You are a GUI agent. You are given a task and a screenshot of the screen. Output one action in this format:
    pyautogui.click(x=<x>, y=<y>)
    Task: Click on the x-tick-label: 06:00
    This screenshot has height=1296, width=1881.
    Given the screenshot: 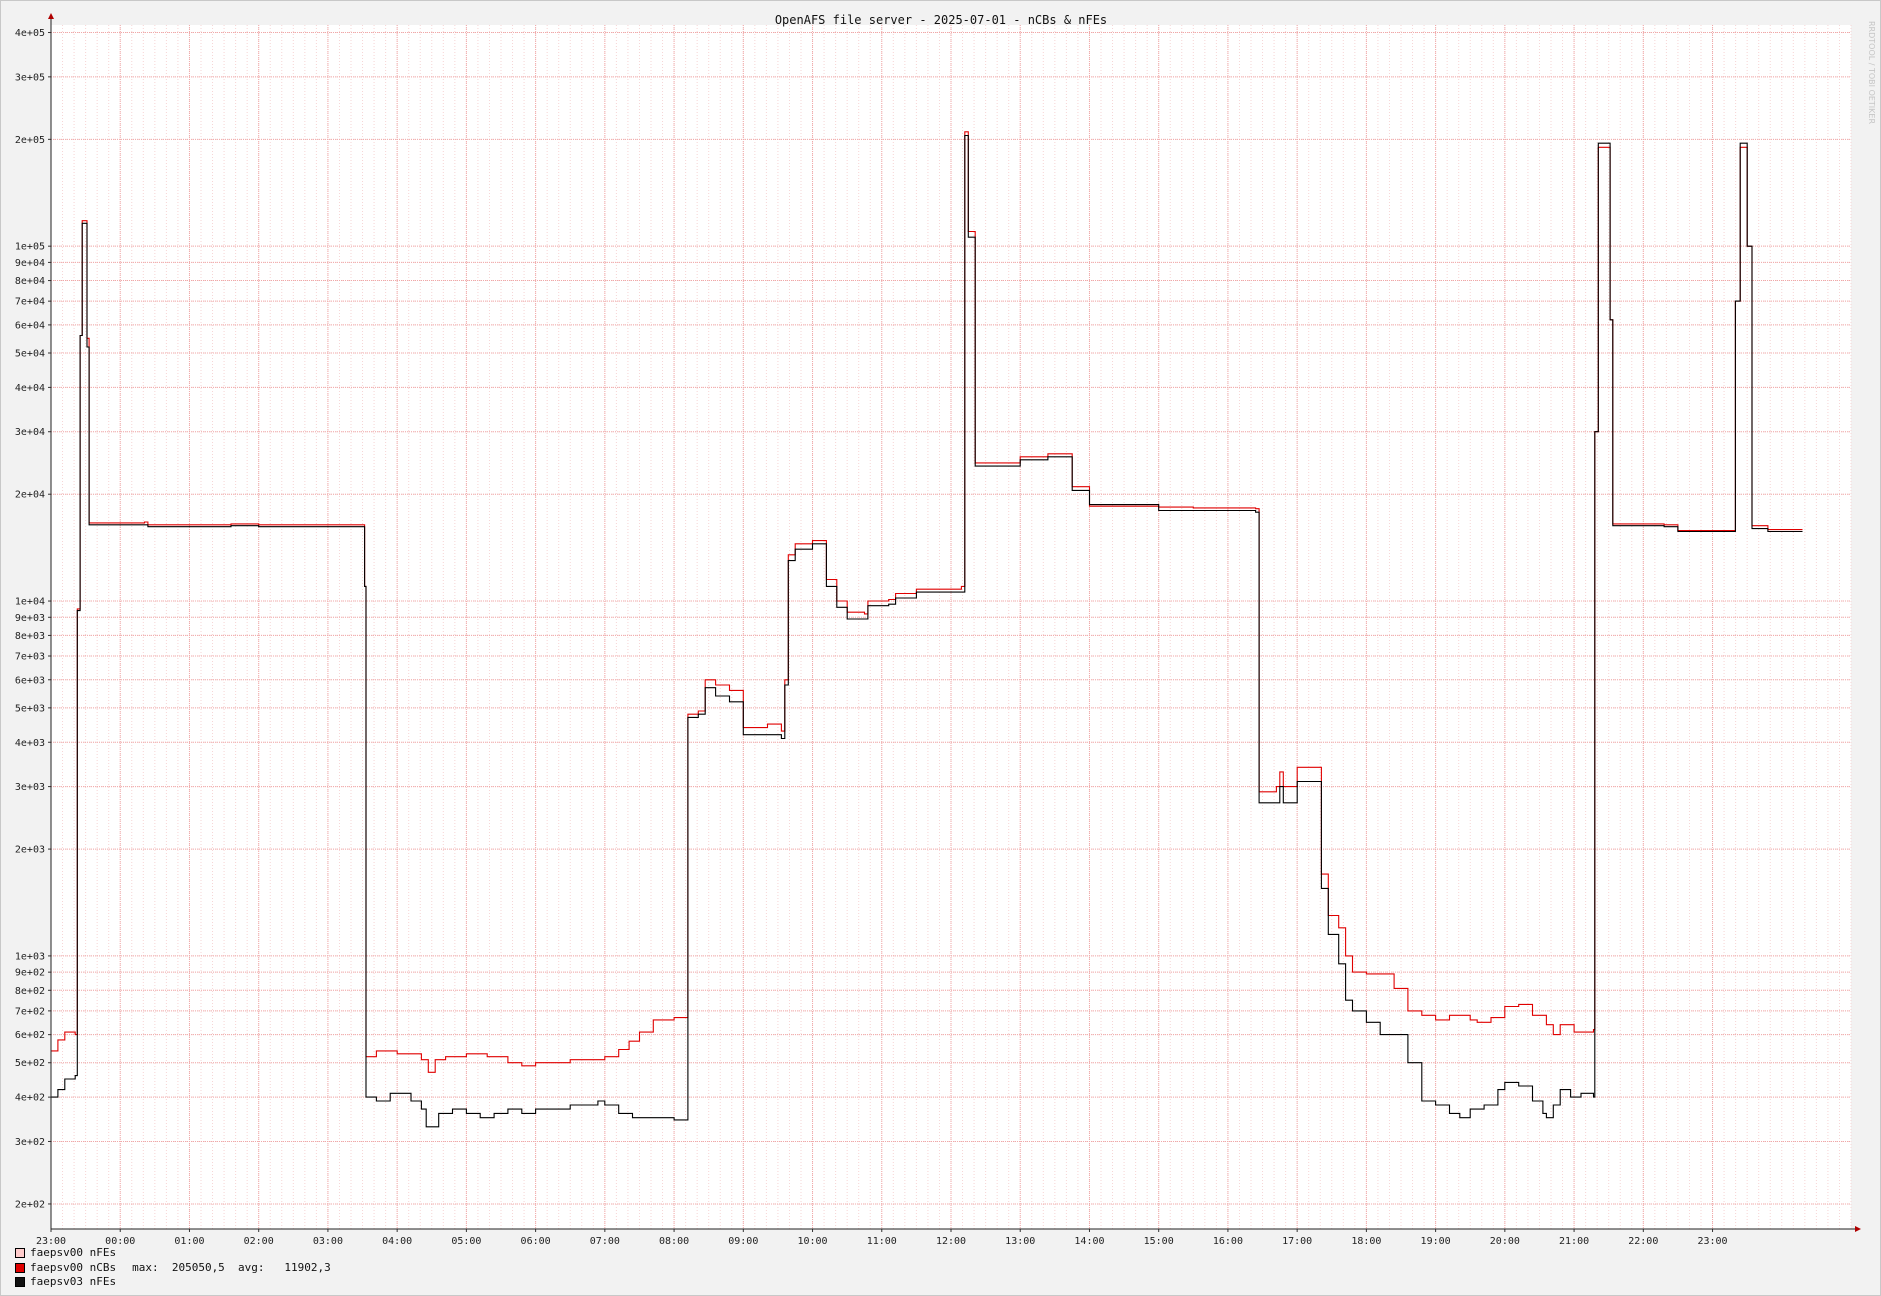 What is the action you would take?
    pyautogui.click(x=536, y=1241)
    